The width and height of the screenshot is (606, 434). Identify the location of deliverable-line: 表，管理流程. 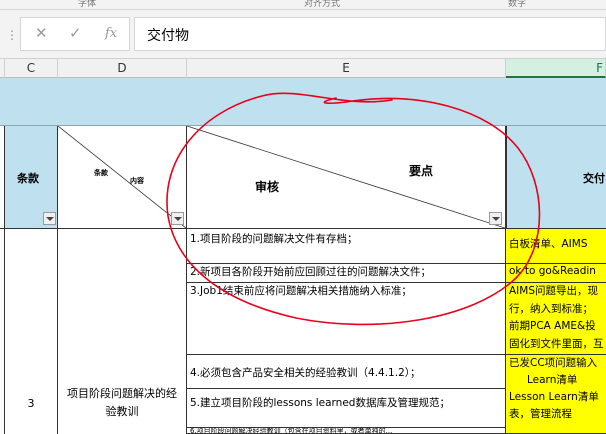
(540, 414).